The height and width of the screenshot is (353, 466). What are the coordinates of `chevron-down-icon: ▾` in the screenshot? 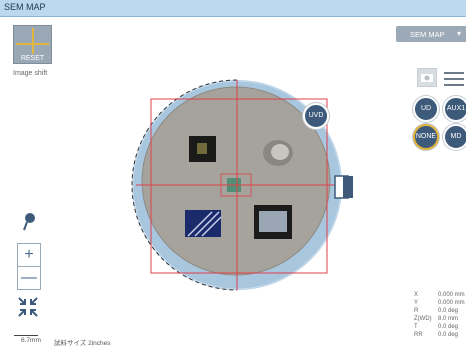 It's located at (459, 33).